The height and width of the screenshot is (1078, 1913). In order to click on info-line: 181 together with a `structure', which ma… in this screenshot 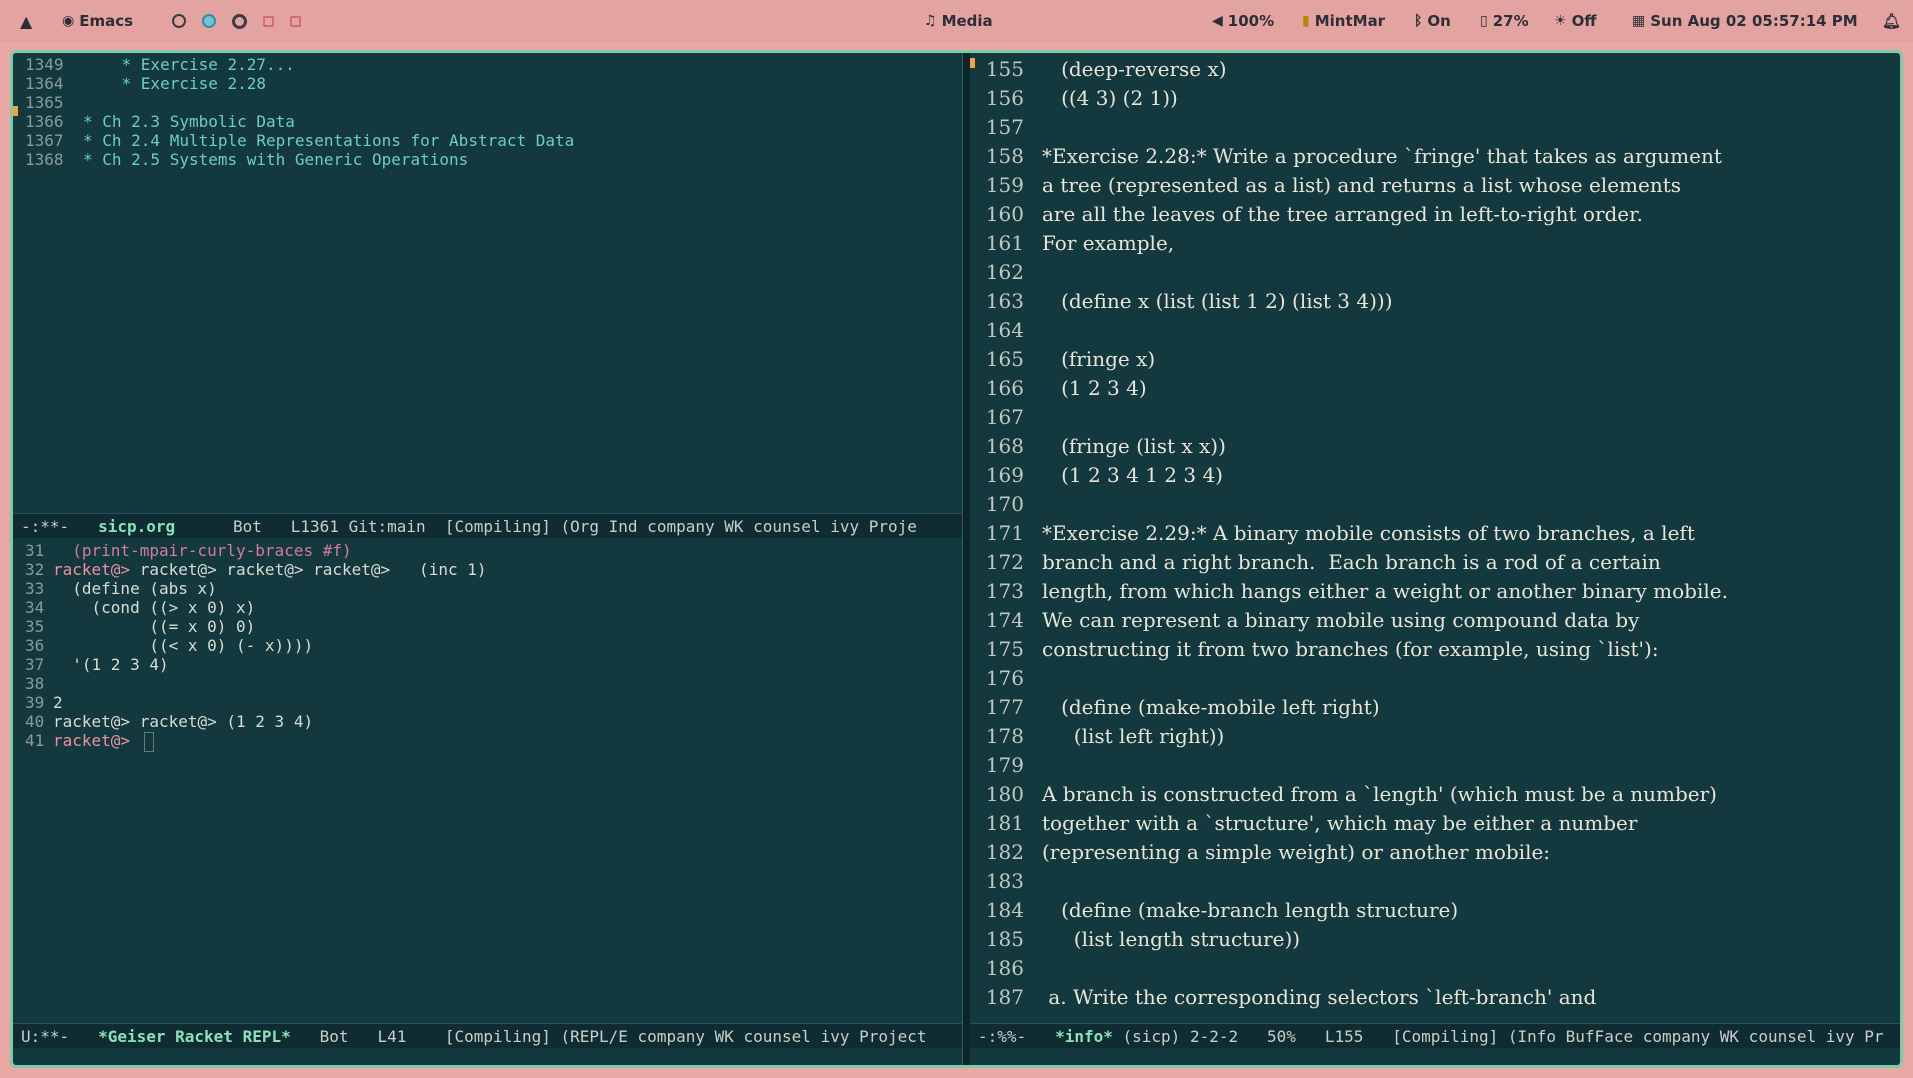, I will do `click(1304, 823)`.